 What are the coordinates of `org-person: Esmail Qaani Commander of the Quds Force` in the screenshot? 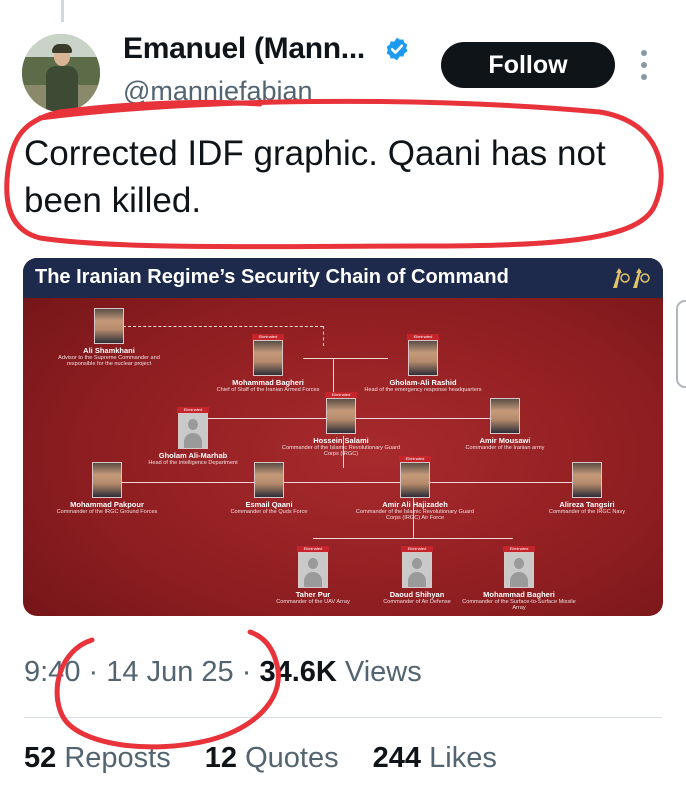 It's located at (269, 488).